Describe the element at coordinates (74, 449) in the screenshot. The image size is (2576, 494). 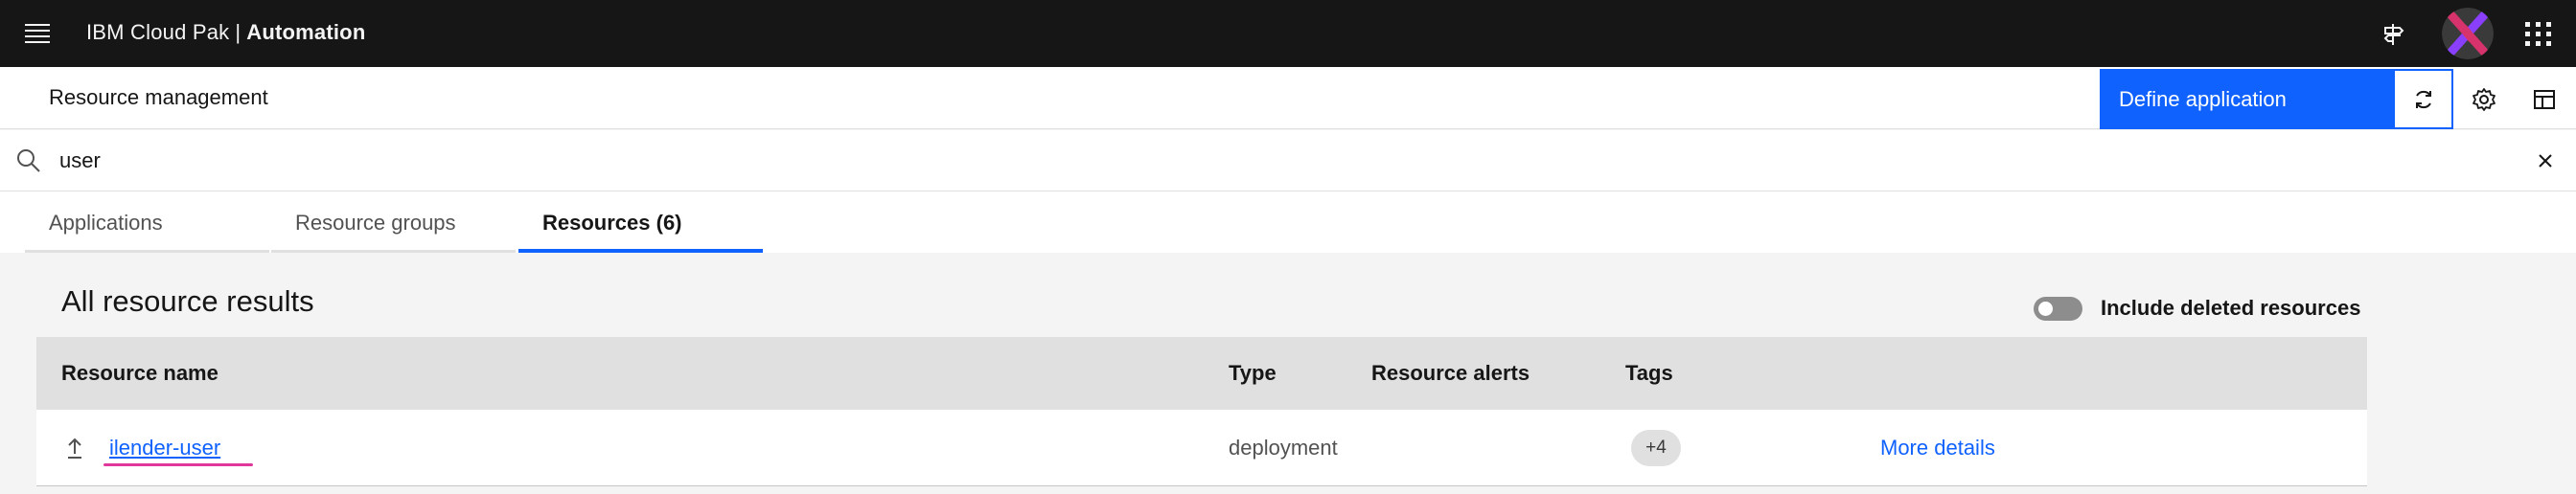
I see `deployment-icon` at that location.